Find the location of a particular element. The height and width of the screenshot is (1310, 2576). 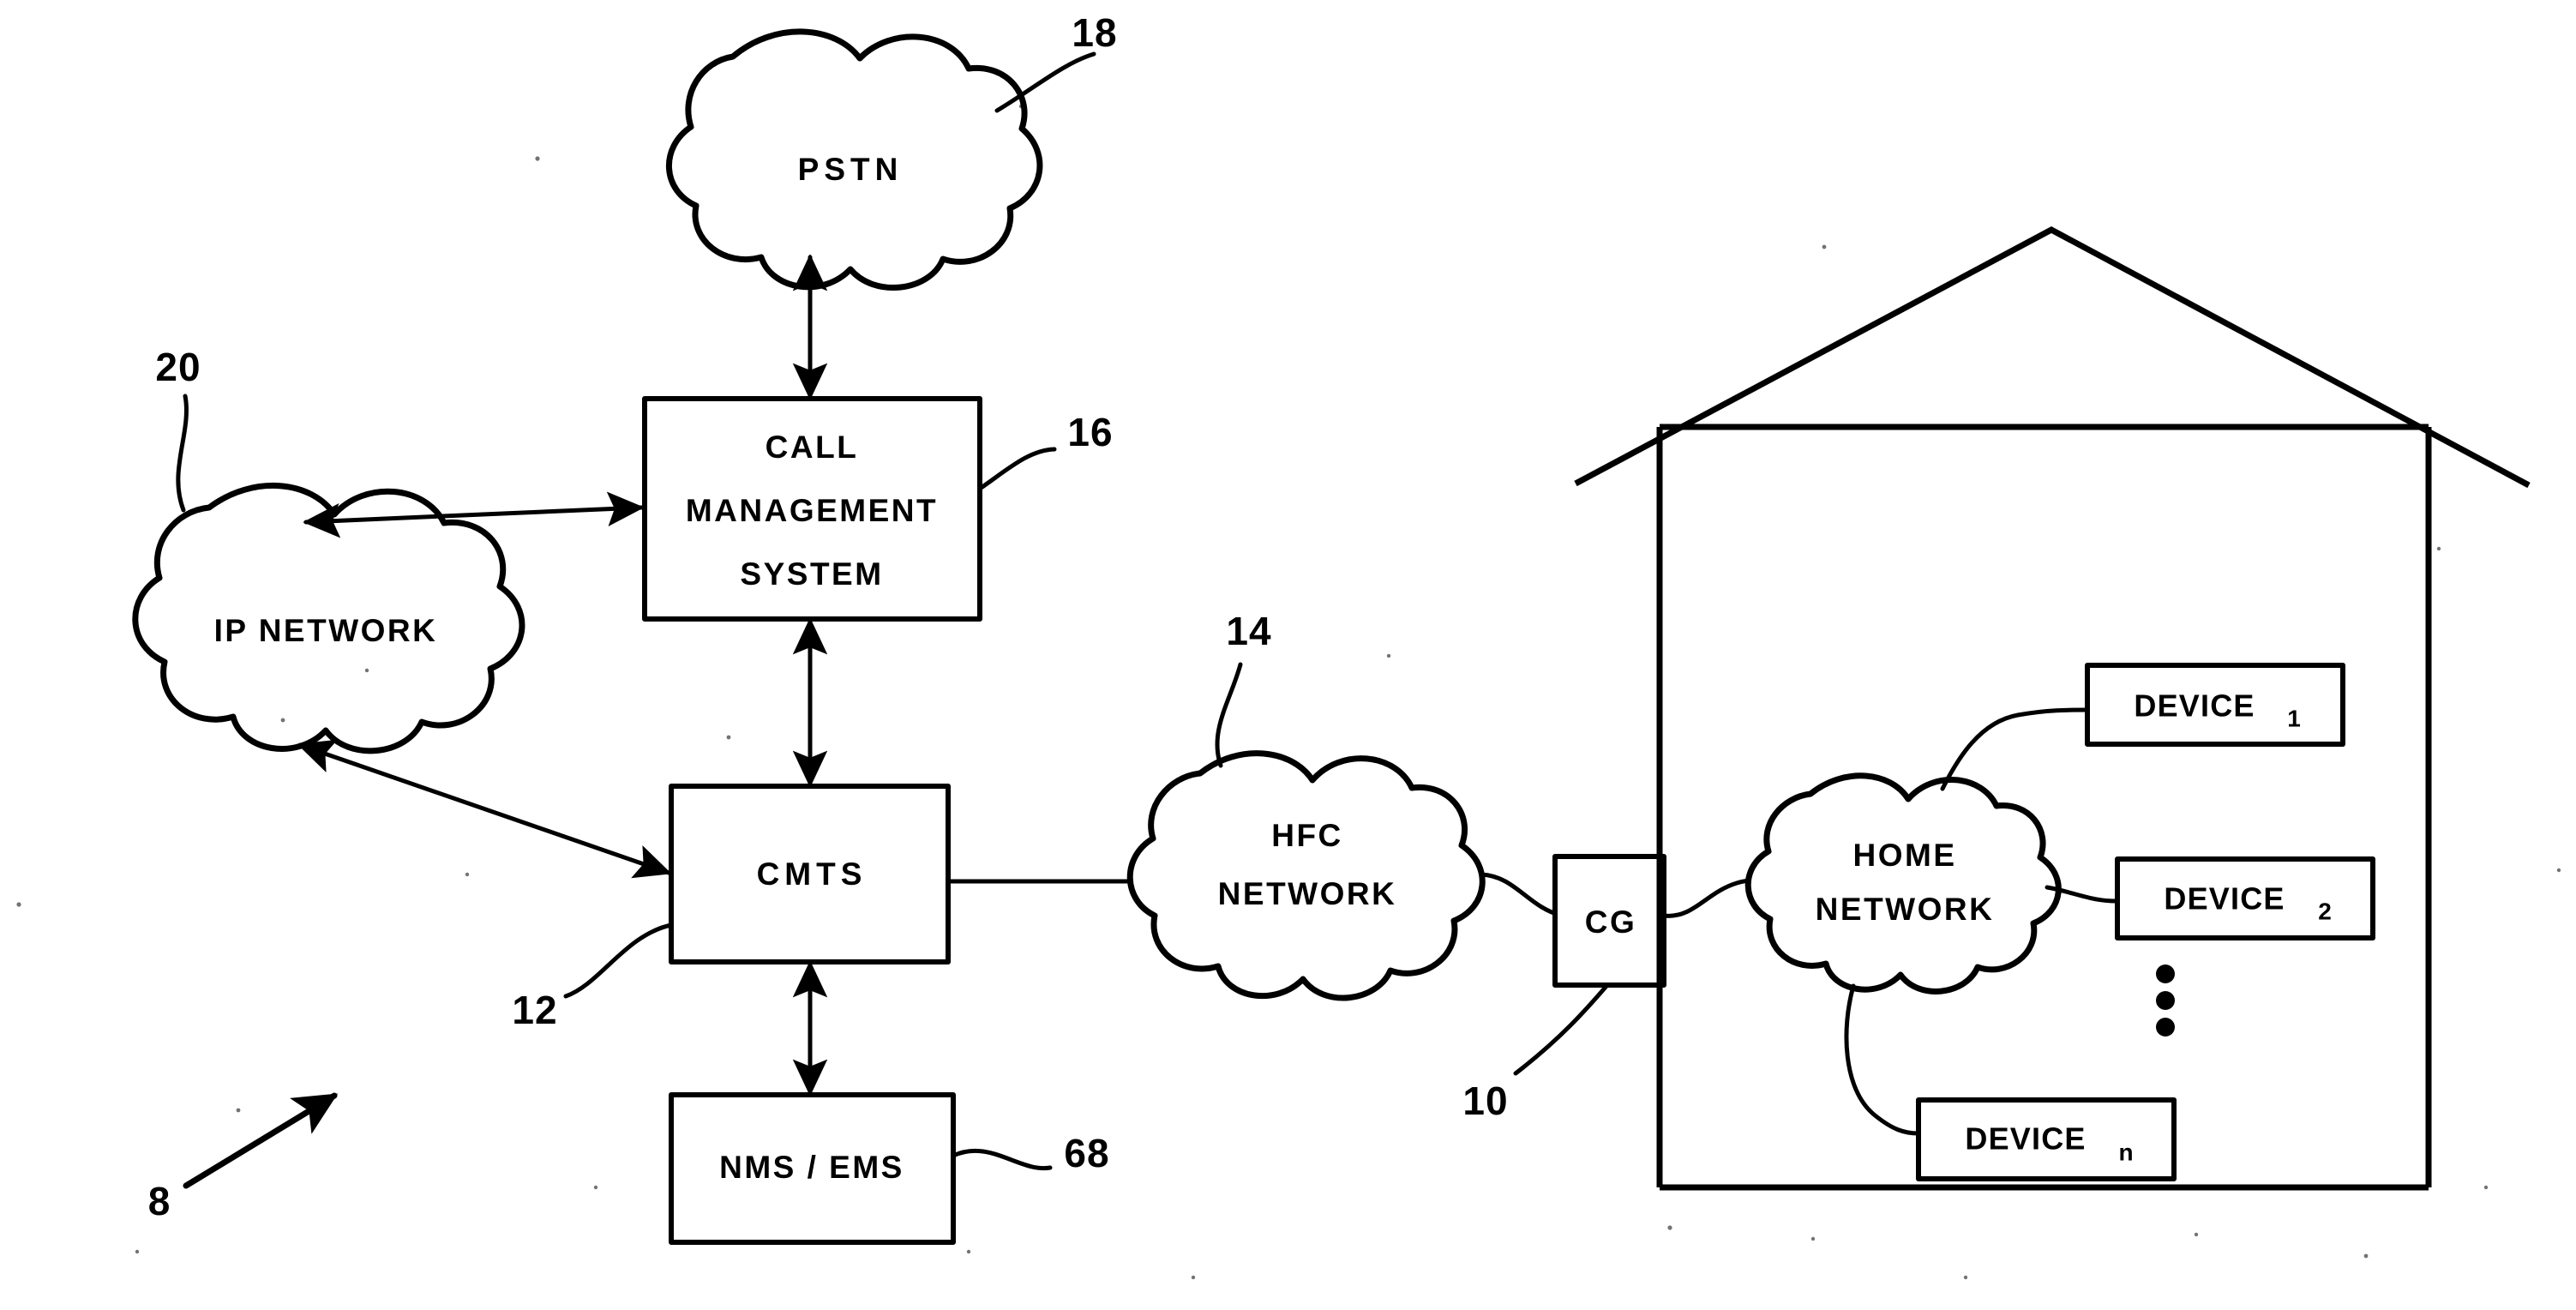

device-1-subscript: 1 is located at coordinates (2294, 718).